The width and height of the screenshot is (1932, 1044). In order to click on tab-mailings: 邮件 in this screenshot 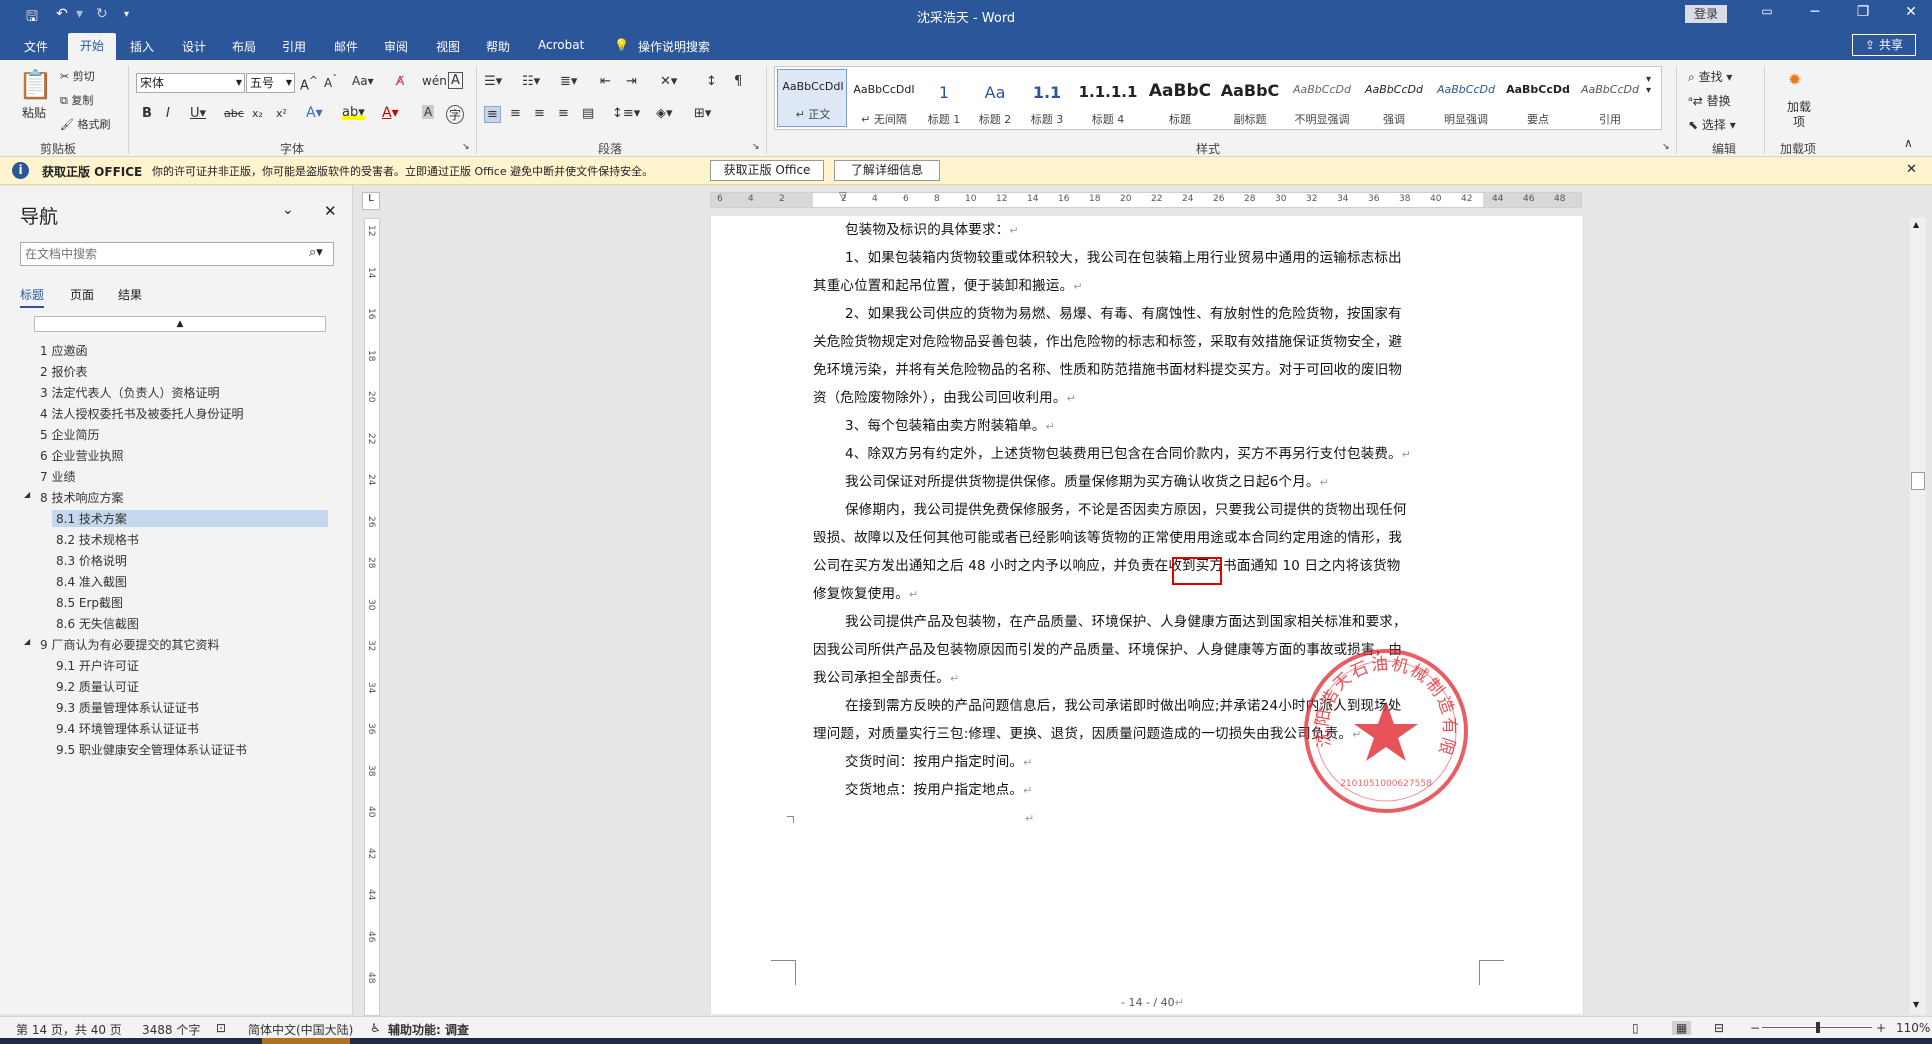, I will do `click(346, 46)`.